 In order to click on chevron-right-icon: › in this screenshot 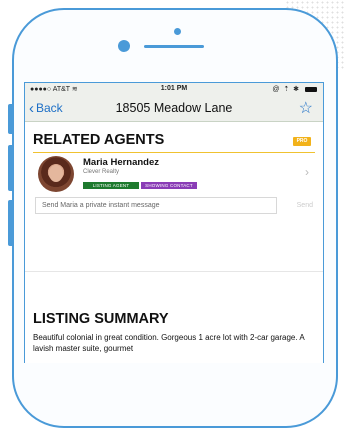, I will do `click(307, 172)`.